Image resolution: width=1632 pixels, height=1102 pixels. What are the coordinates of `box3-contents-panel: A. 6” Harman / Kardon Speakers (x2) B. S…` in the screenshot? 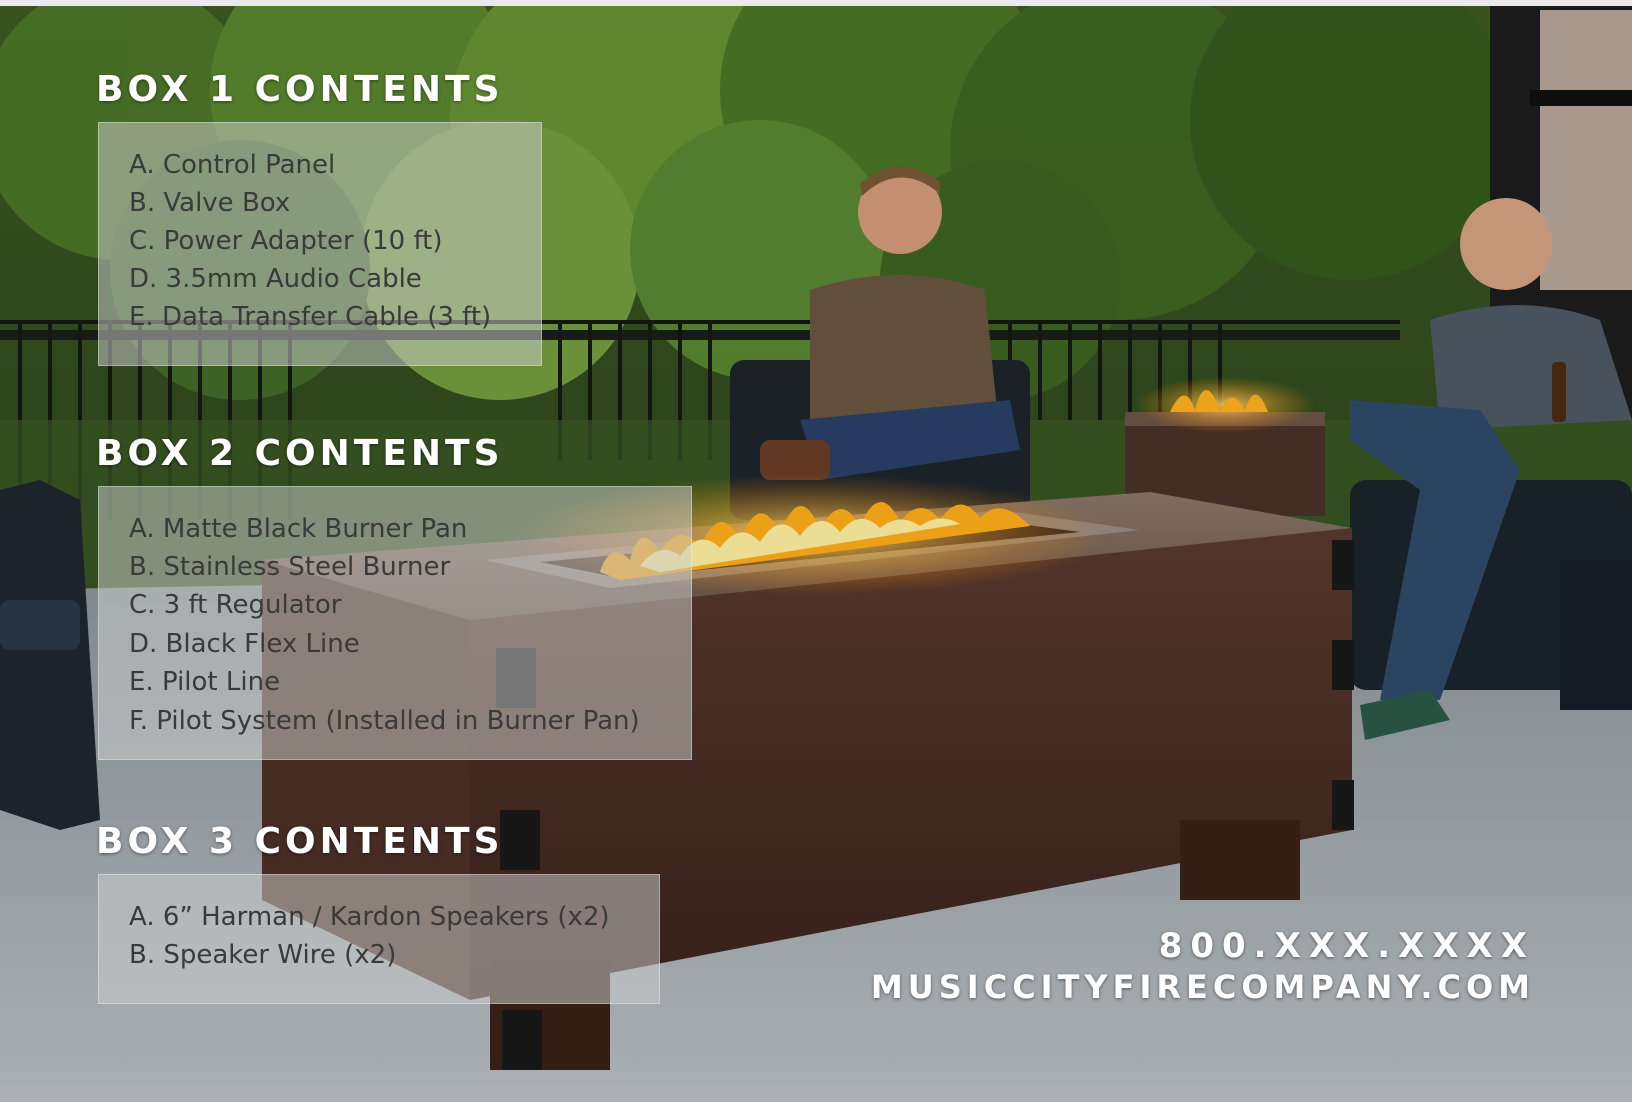 It's located at (379, 939).